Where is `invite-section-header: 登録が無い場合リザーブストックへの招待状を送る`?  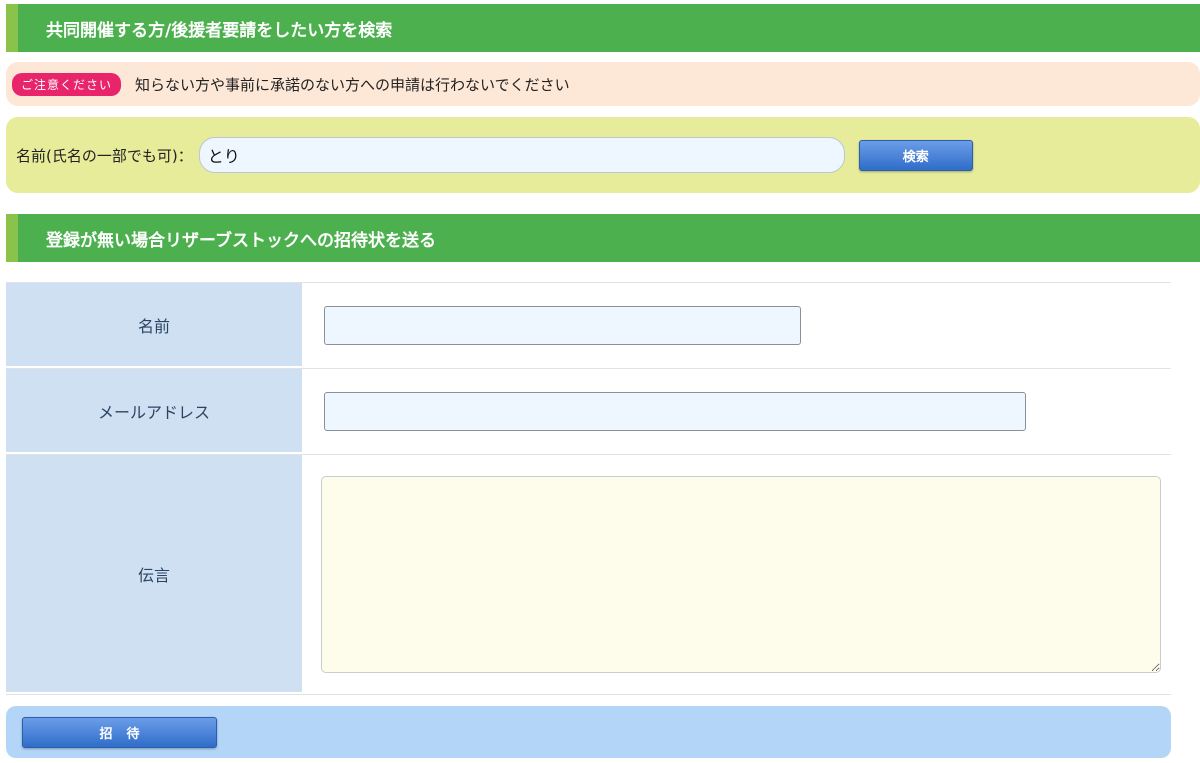 invite-section-header: 登録が無い場合リザーブストックへの招待状を送る is located at coordinates (603, 238).